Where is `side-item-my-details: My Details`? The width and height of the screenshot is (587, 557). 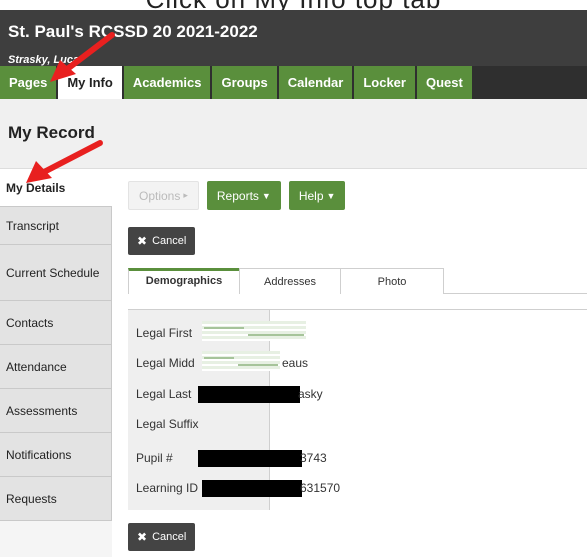
side-item-my-details: My Details is located at coordinates (56, 188).